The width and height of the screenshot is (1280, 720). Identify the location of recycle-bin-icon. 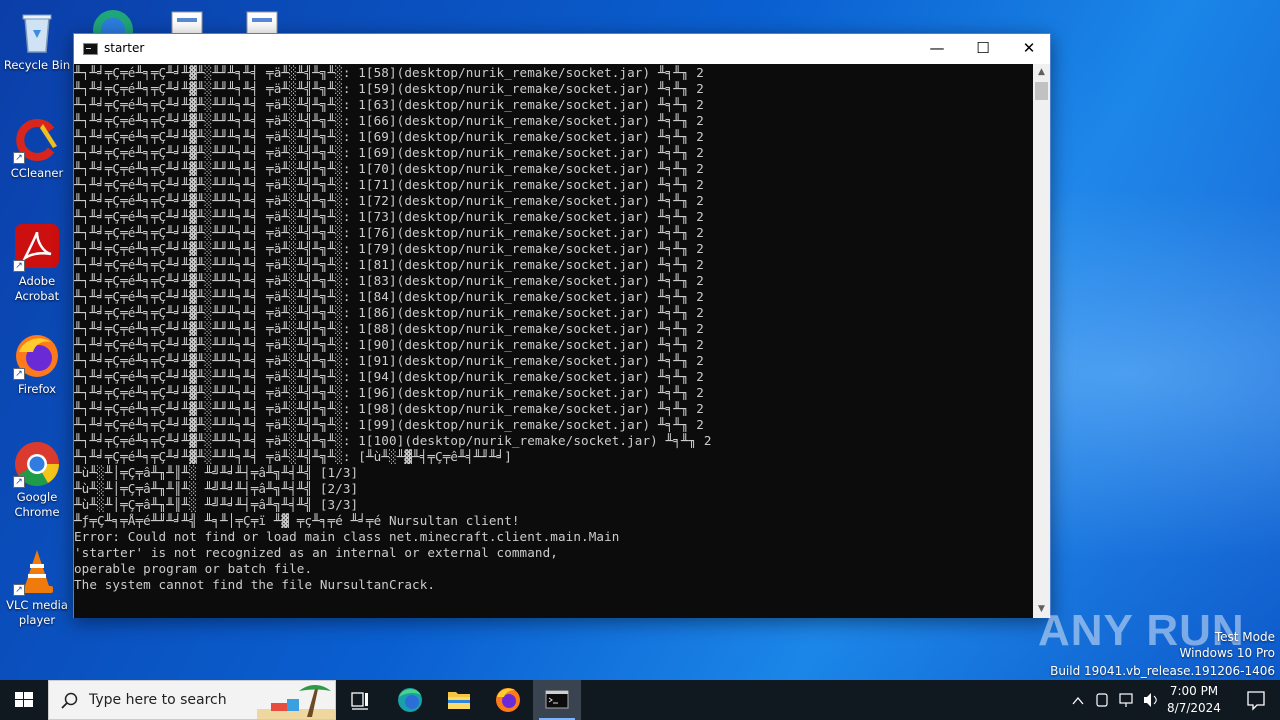
(37, 32).